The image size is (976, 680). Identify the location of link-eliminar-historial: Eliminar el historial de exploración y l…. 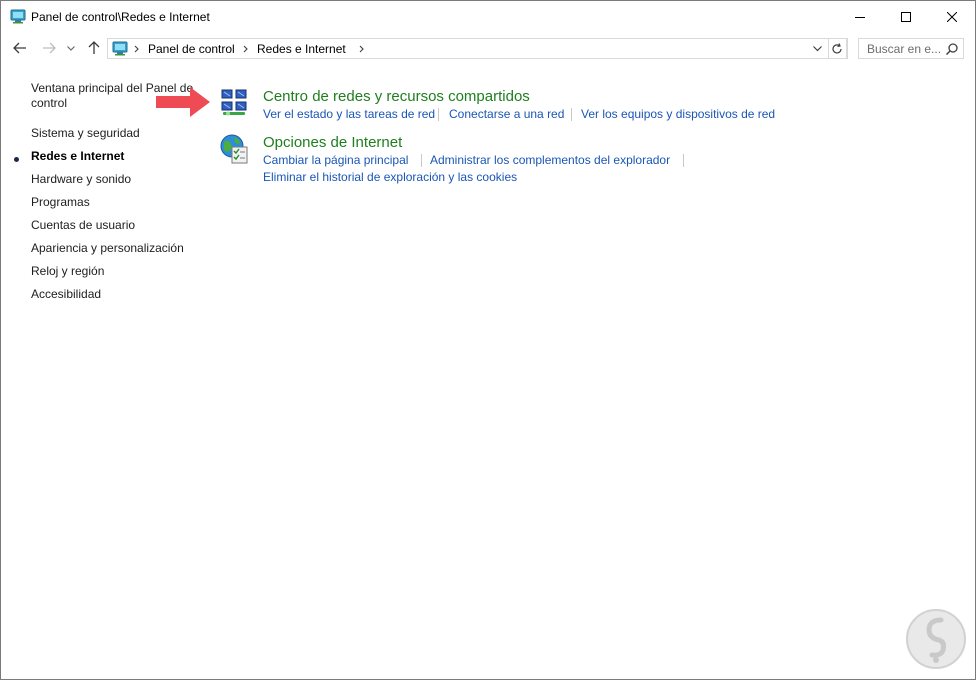
(390, 177).